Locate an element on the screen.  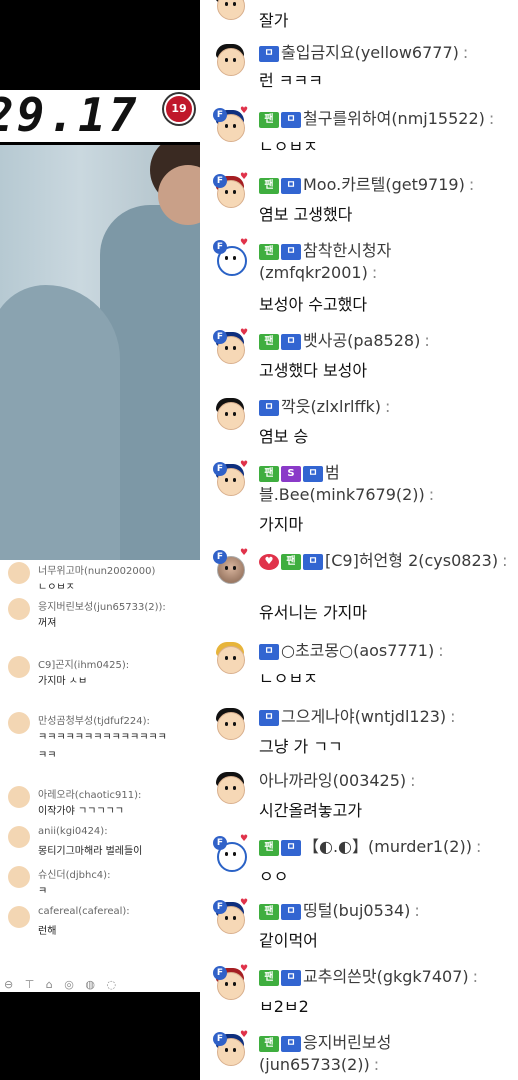
chat-username-line: 팬Sㅁ범 블.Bee(mink7679(2)): is located at coordinates (384, 484).